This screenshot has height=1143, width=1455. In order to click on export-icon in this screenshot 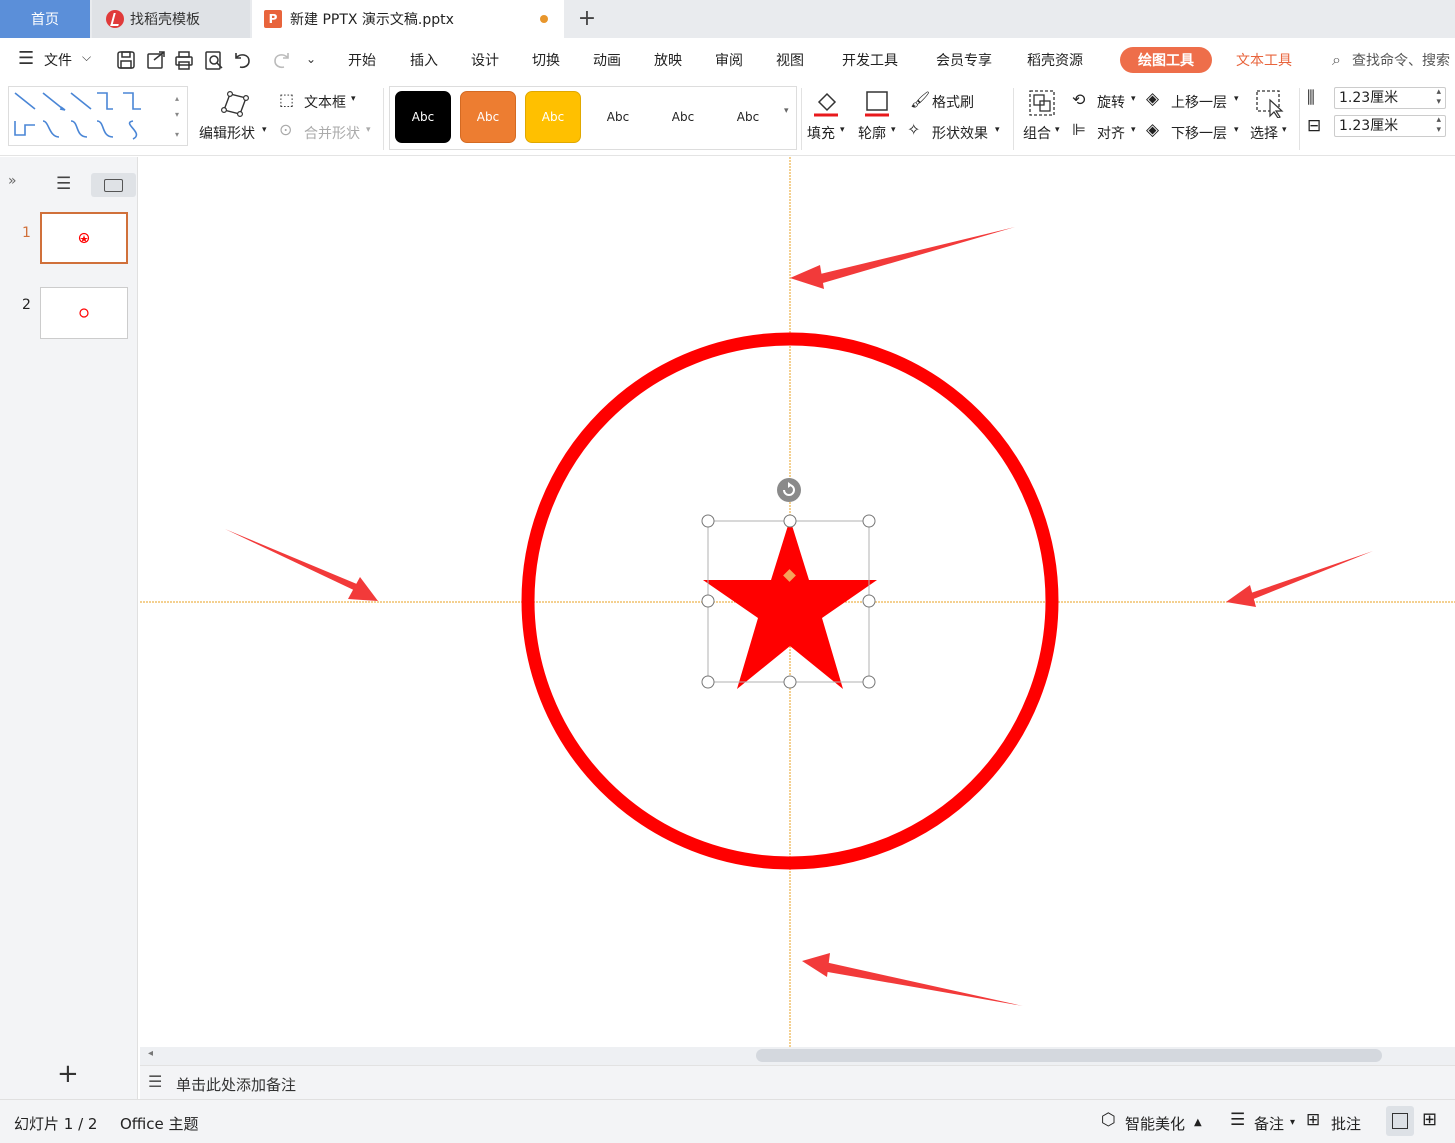, I will do `click(156, 60)`.